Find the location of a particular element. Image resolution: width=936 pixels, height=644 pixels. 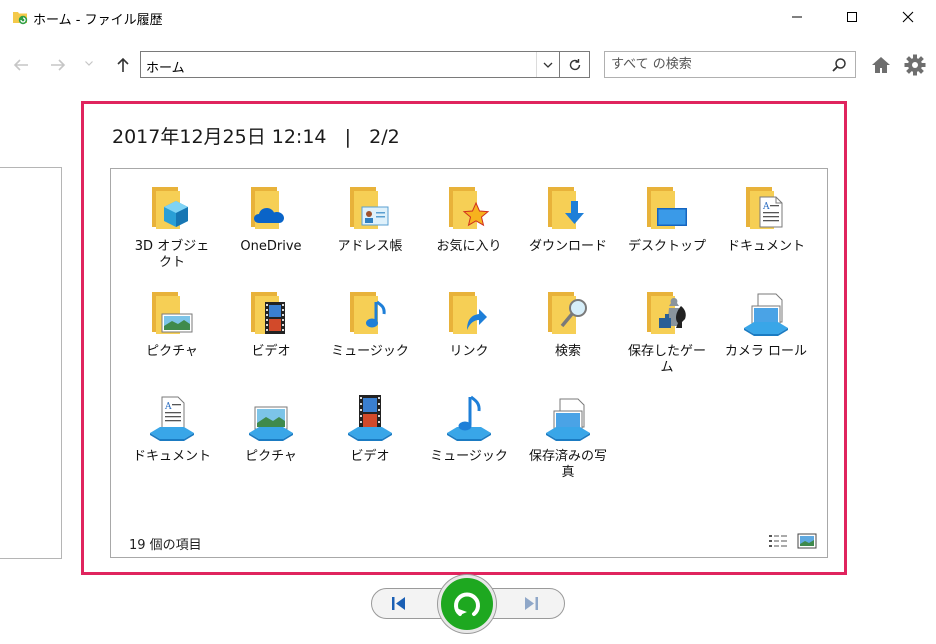

item-label: ダウンロード is located at coordinates (567, 246).